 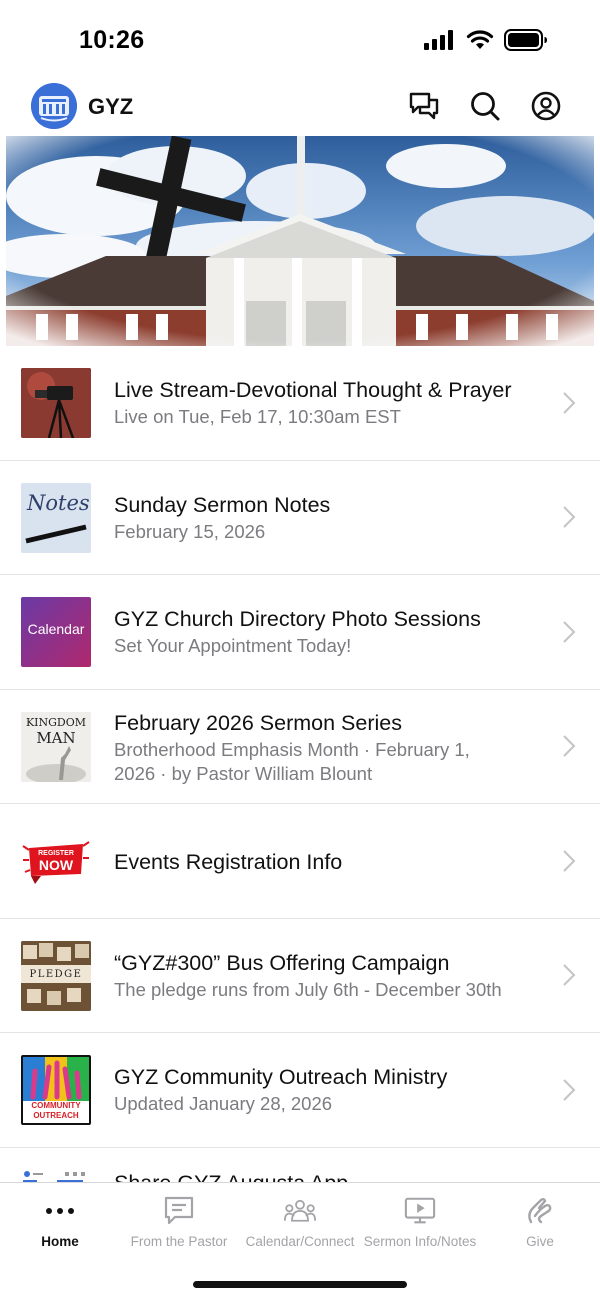 What do you see at coordinates (332, 1176) in the screenshot?
I see `list-item-title: Share GYZ Augusta App` at bounding box center [332, 1176].